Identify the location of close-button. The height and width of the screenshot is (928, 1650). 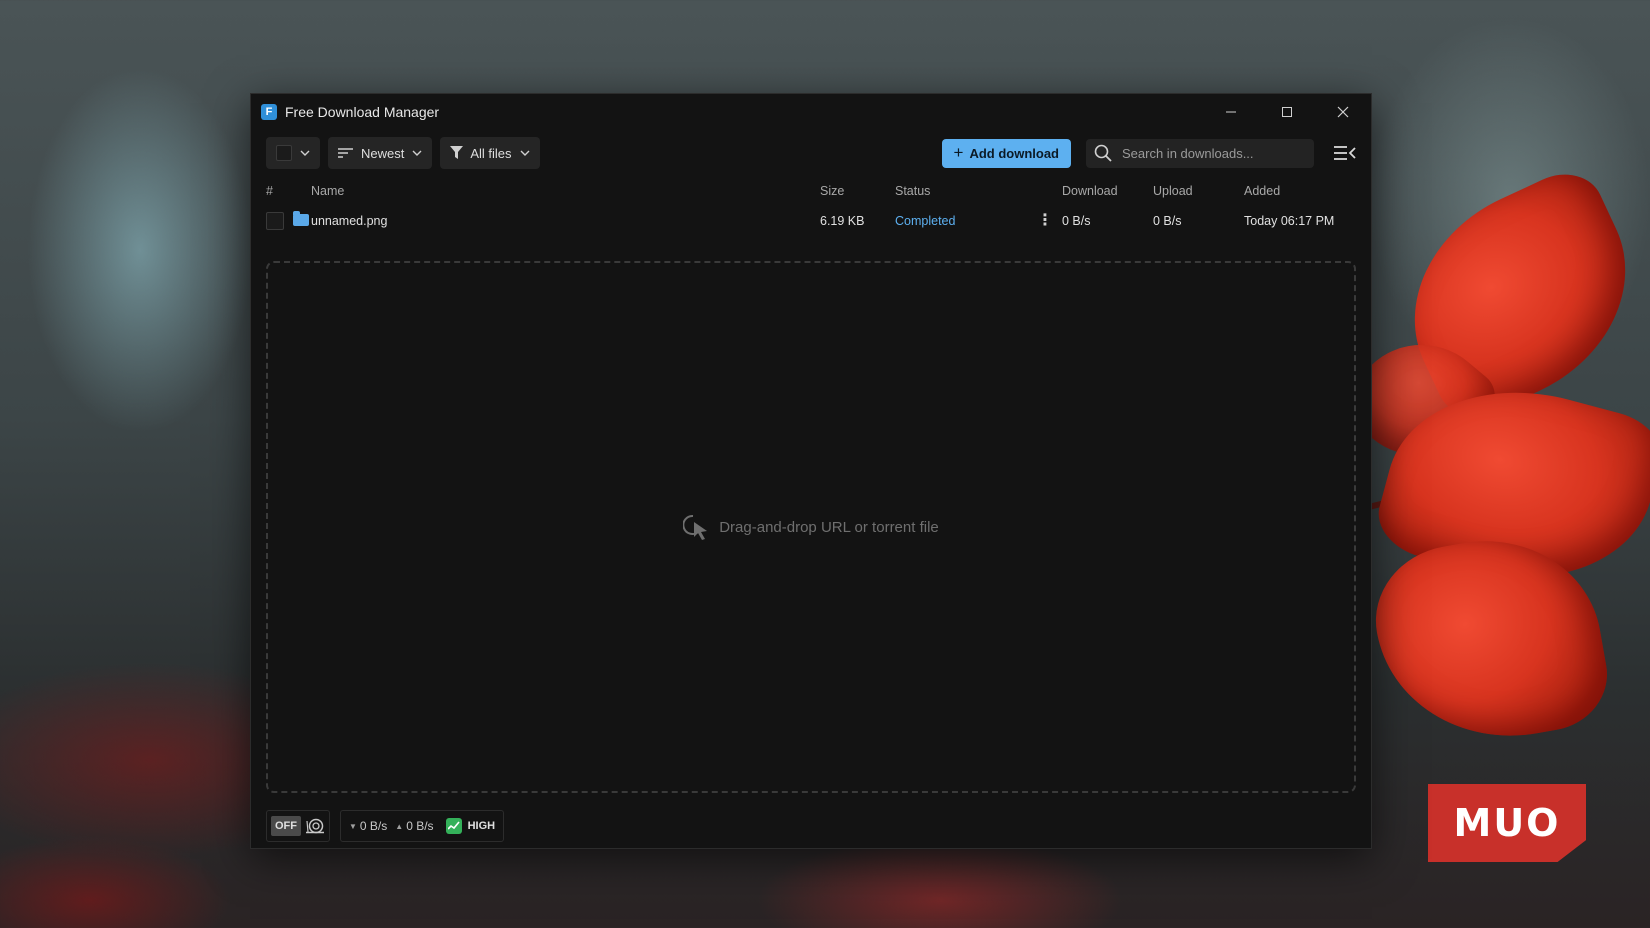
(1343, 112).